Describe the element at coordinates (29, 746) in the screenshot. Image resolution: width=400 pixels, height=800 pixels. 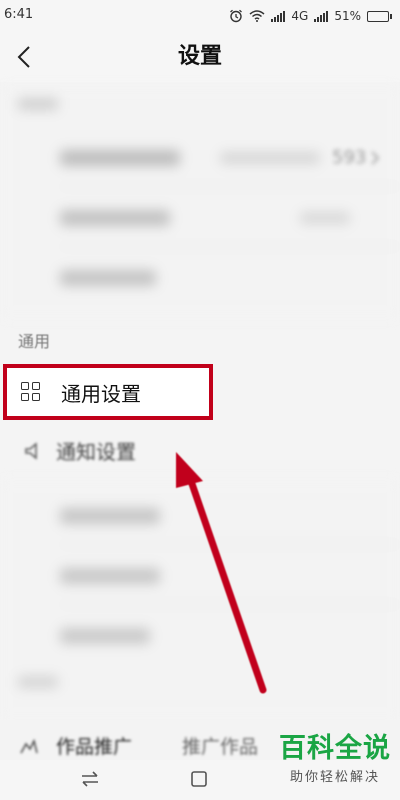
I see `promotion-icon` at that location.